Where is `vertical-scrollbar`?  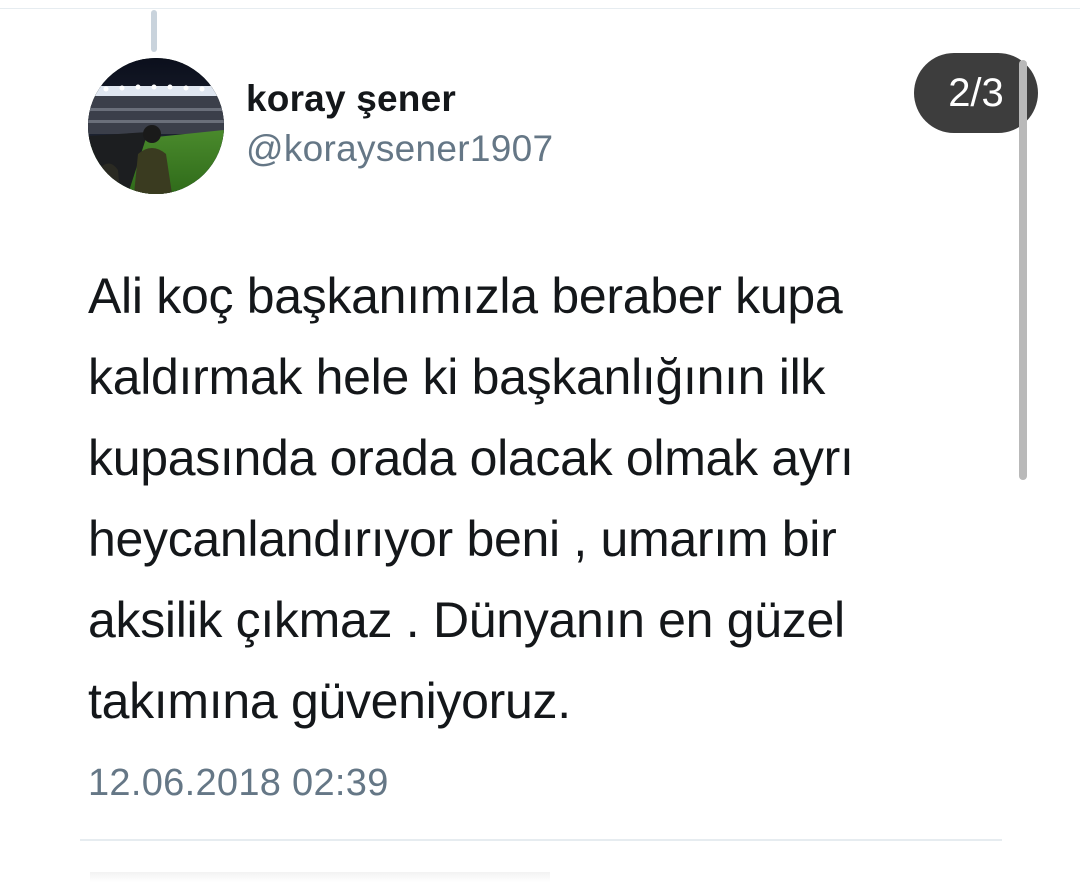 vertical-scrollbar is located at coordinates (1023, 270).